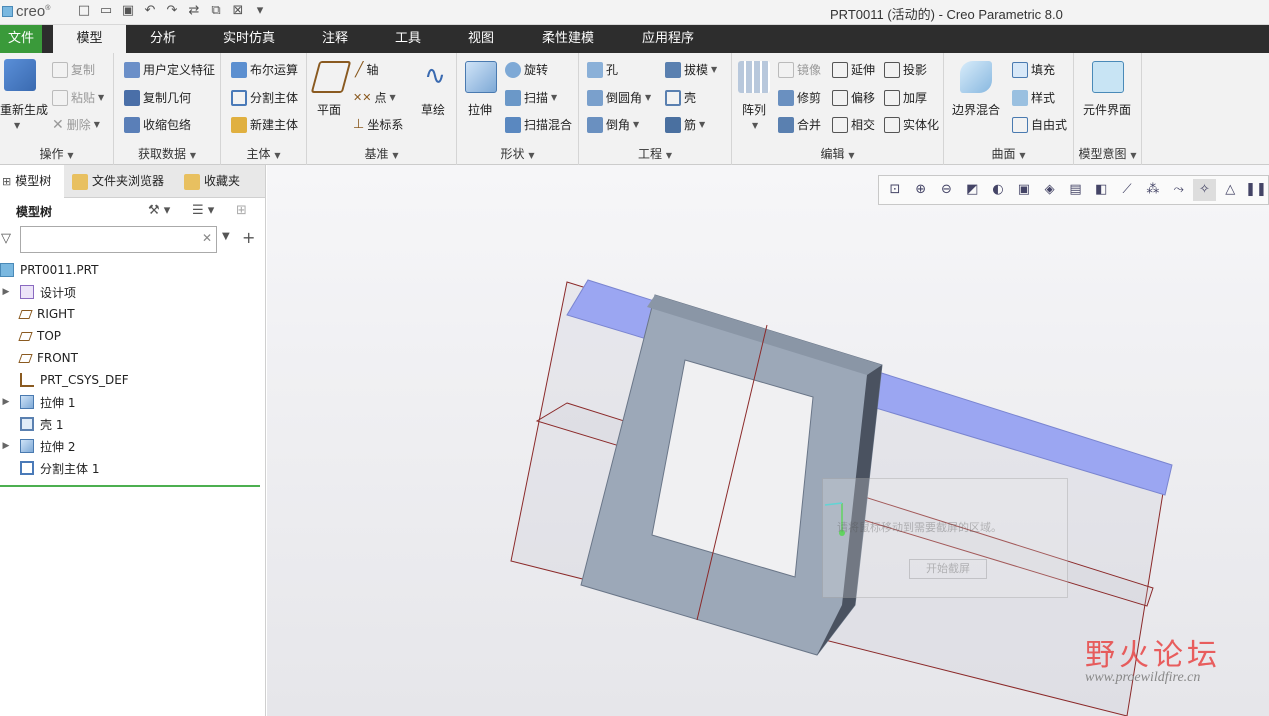 The image size is (1269, 716). I want to click on view-manager-icon: ◈, so click(1050, 190).